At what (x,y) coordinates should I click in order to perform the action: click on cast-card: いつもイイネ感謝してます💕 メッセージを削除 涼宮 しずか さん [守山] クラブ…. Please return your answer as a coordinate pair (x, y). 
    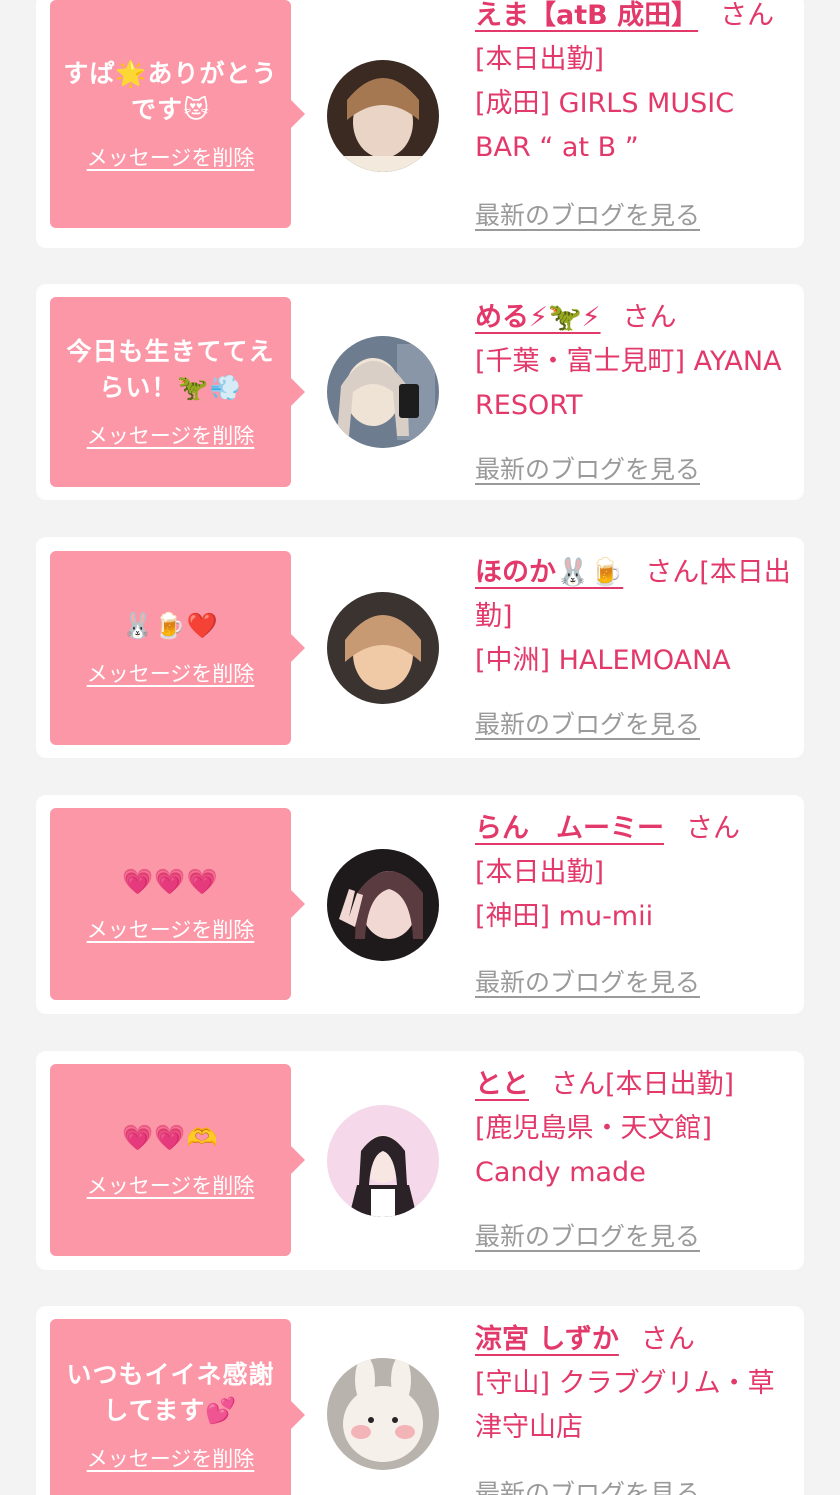
    Looking at the image, I should click on (420, 1400).